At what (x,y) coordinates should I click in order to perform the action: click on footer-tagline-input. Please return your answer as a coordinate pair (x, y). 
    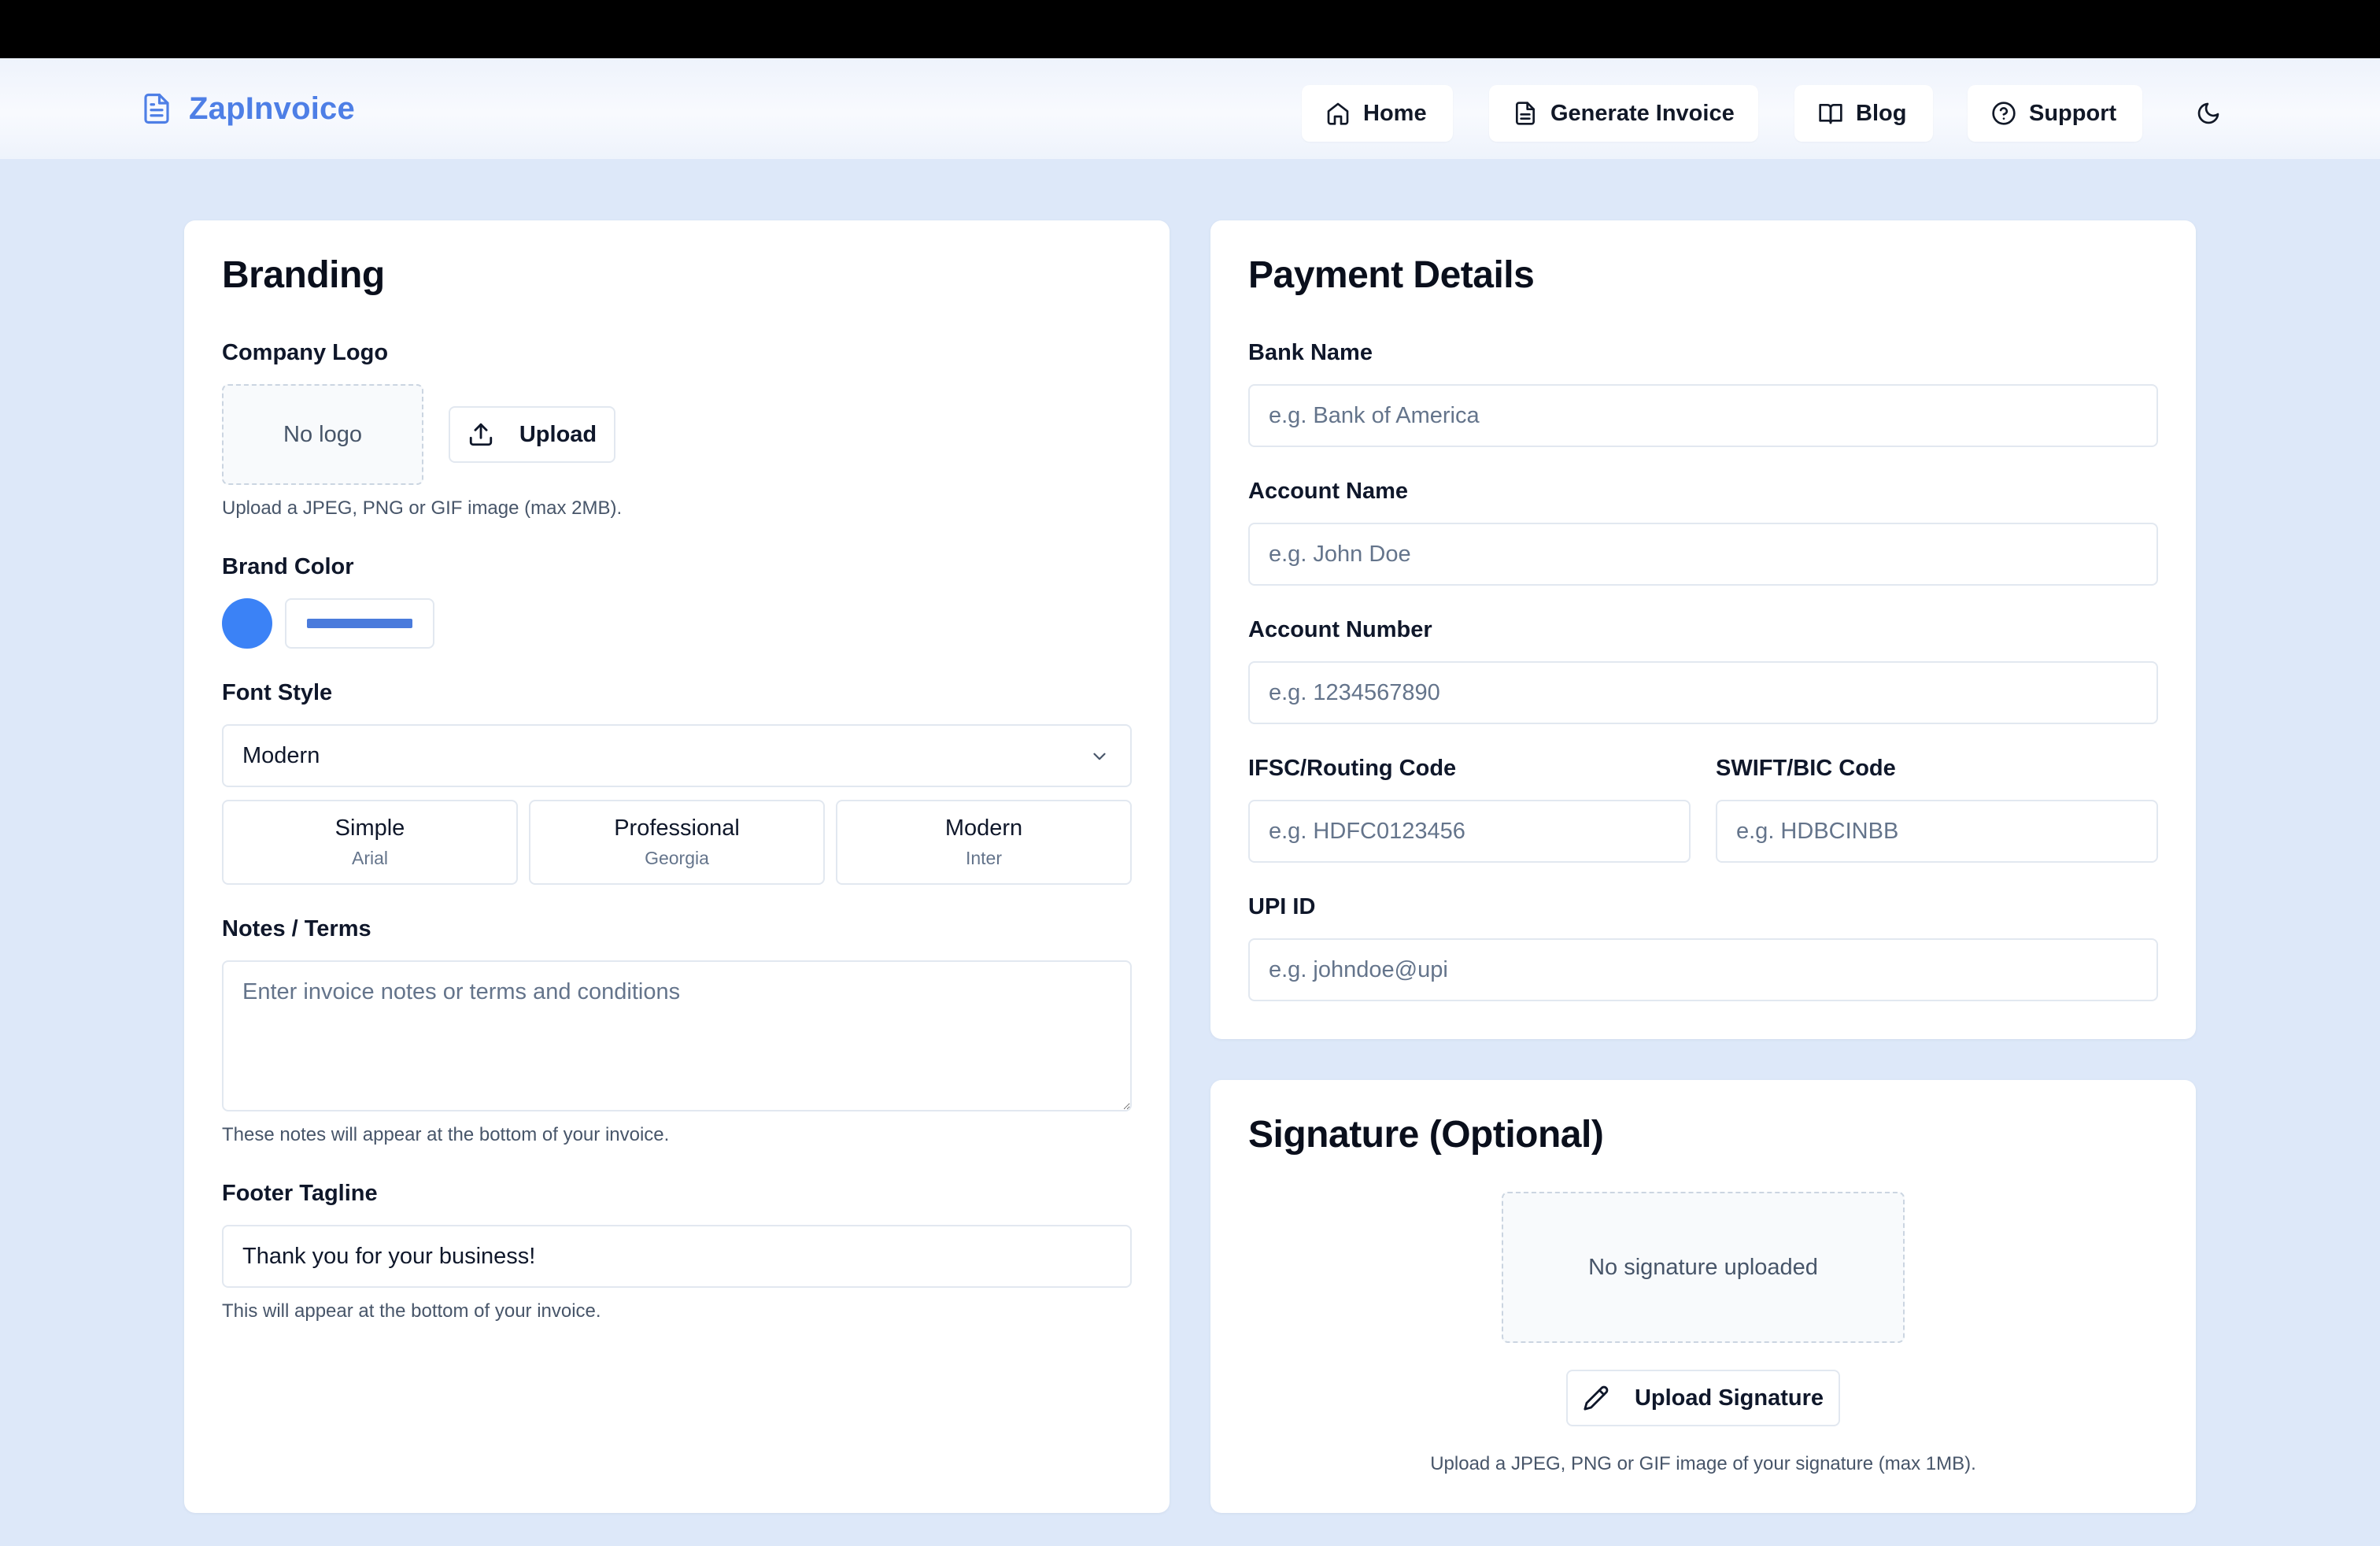
    Looking at the image, I should click on (677, 1256).